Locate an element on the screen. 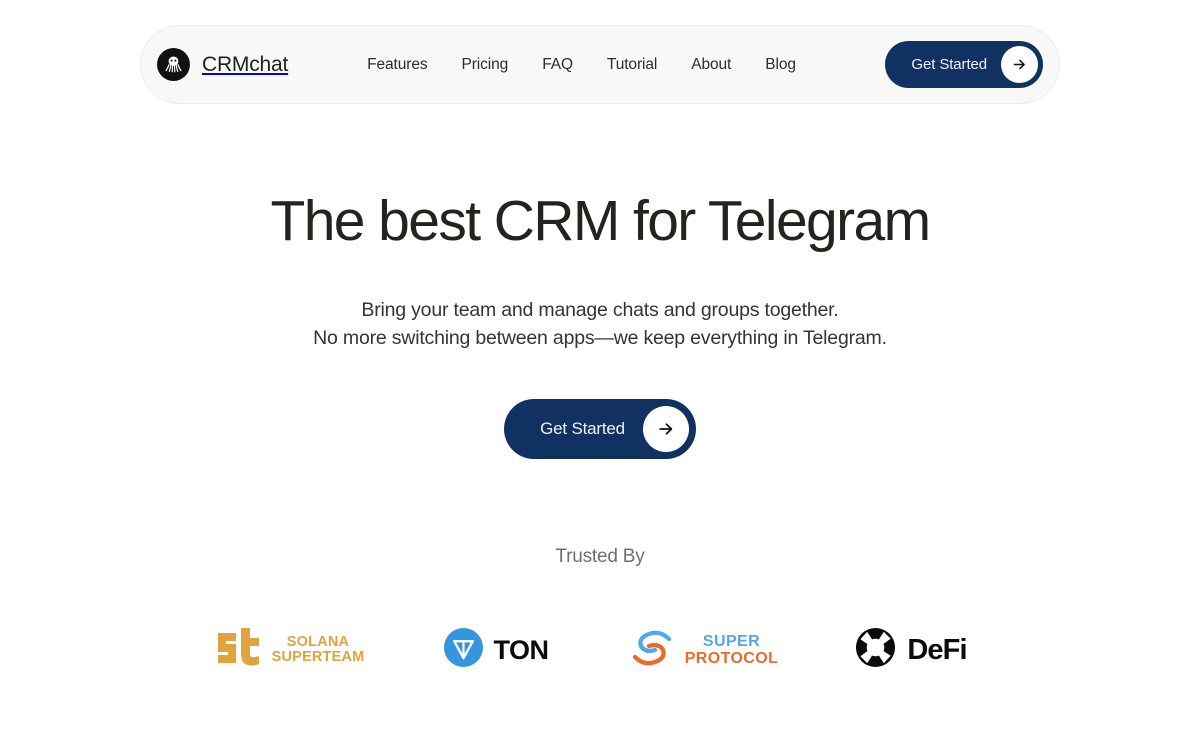 The width and height of the screenshot is (1200, 750). nav-item-features: Features is located at coordinates (397, 65).